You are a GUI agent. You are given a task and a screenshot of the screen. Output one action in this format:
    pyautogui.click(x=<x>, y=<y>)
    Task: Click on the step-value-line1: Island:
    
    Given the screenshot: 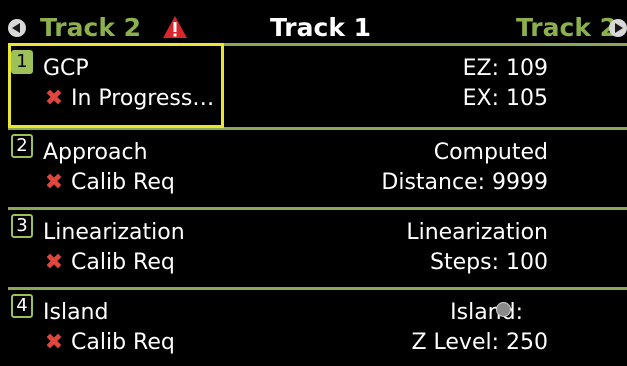 What is the action you would take?
    pyautogui.click(x=486, y=313)
    